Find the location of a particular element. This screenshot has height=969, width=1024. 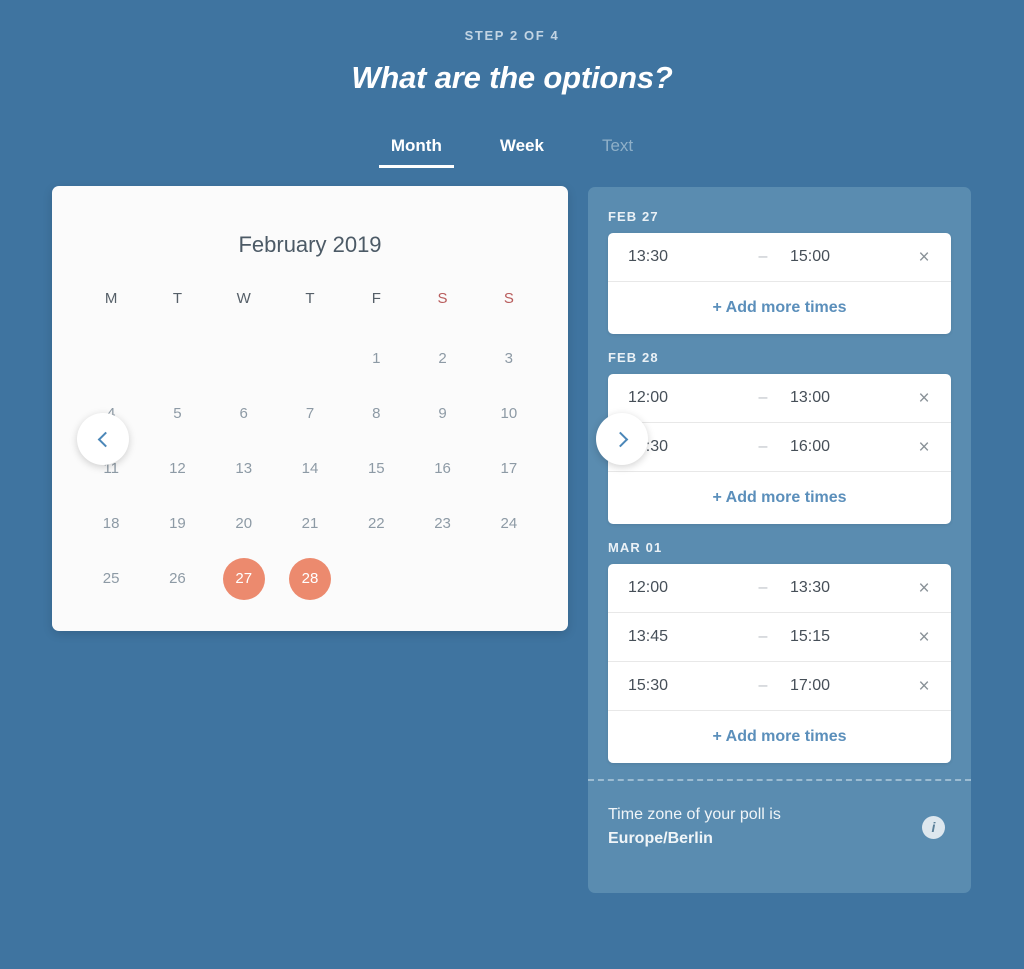

calendar-day-number: 27 is located at coordinates (243, 579).